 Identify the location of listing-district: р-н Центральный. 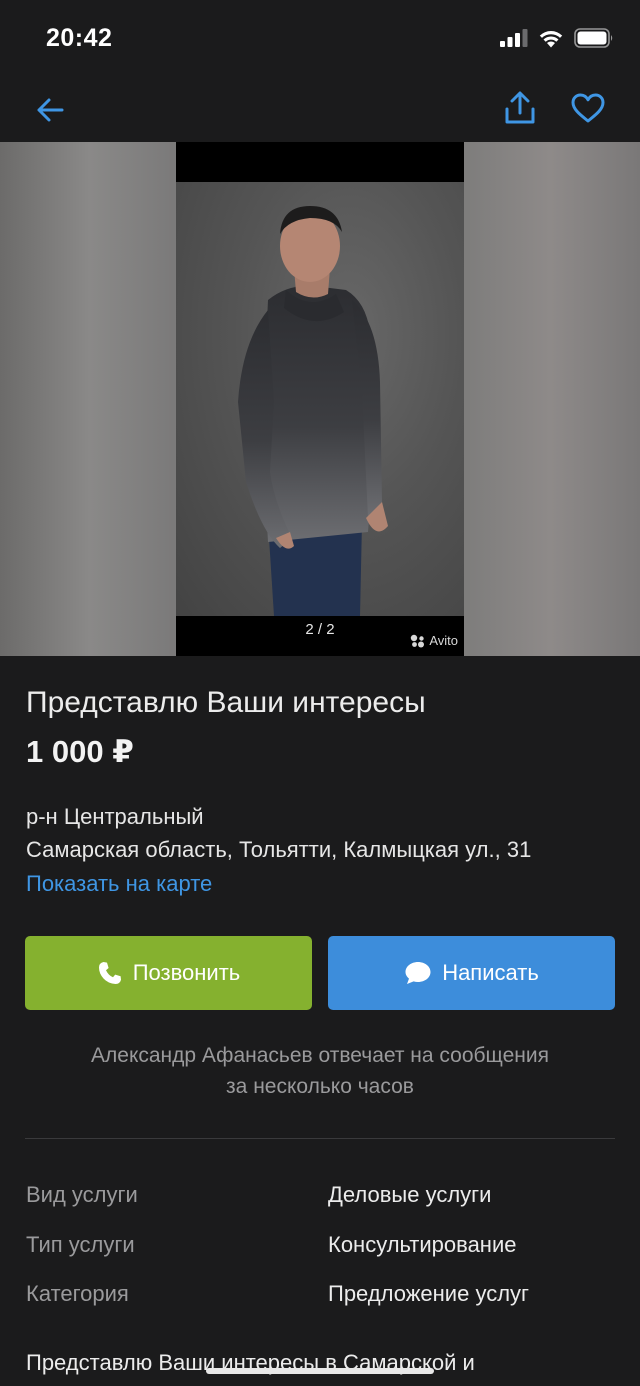
(115, 816).